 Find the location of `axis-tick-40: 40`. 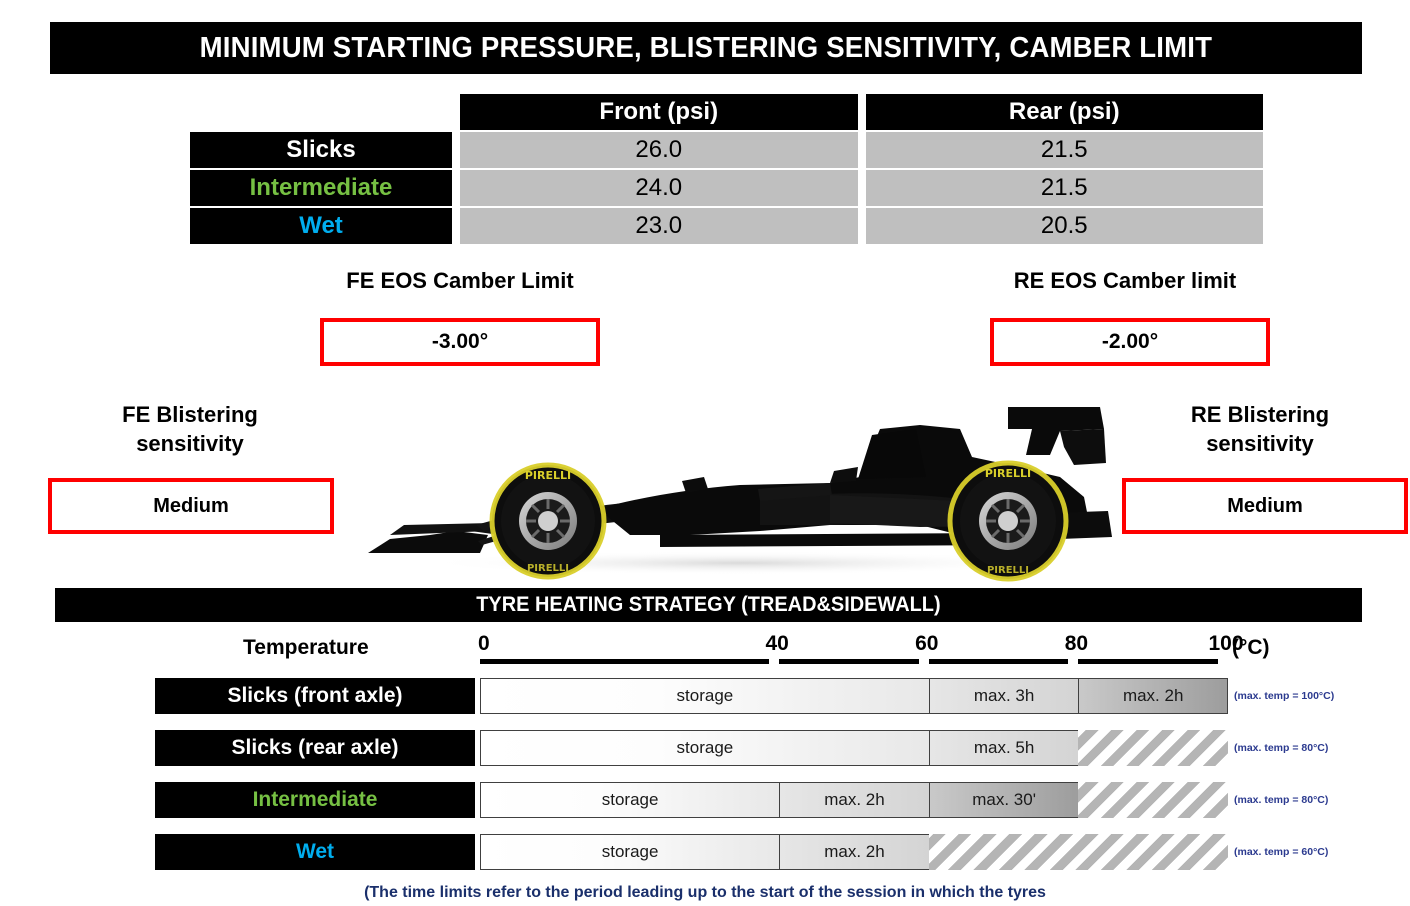

axis-tick-40: 40 is located at coordinates (777, 643).